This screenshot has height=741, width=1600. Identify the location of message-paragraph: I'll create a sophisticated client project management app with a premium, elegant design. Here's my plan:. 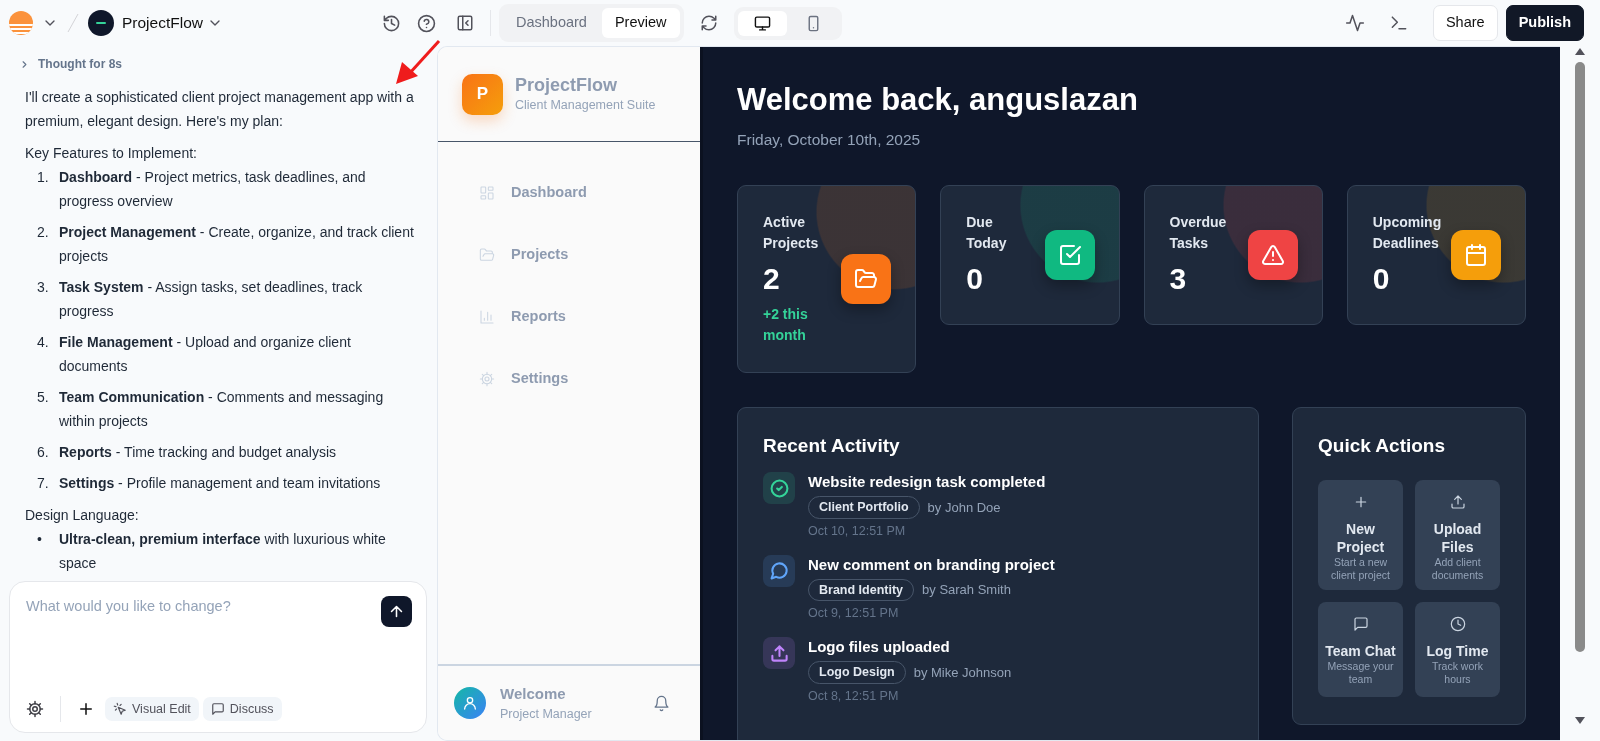
(220, 109).